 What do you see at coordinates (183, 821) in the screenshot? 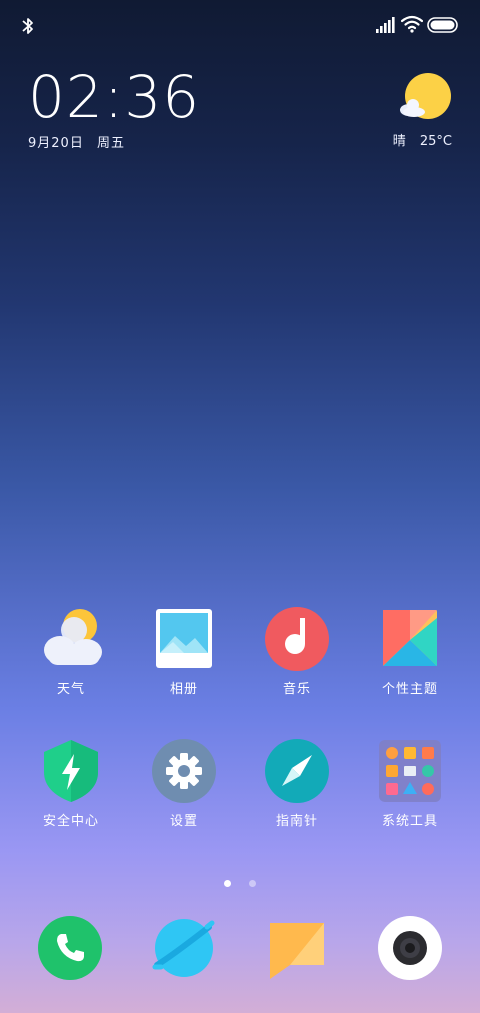
I see `app-label: 设置` at bounding box center [183, 821].